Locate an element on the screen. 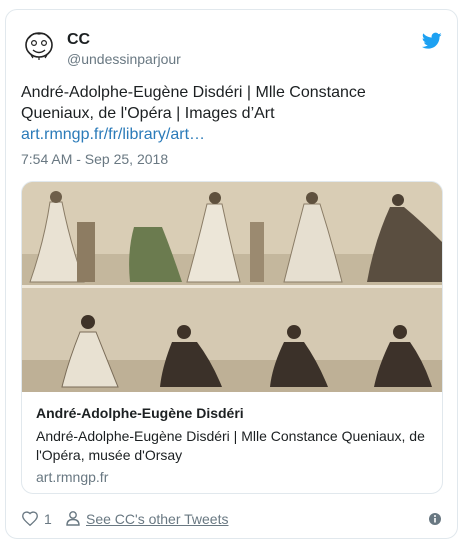 Image resolution: width=465 pixels, height=551 pixels. tweet-timestamp: 7:54 AM - Sep 25, 2018 is located at coordinates (94, 159).